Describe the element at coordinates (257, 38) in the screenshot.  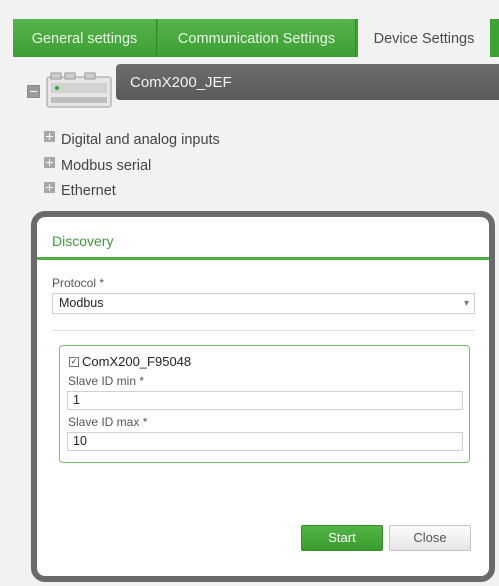
I see `tab-communication-settings: Communication Settings` at that location.